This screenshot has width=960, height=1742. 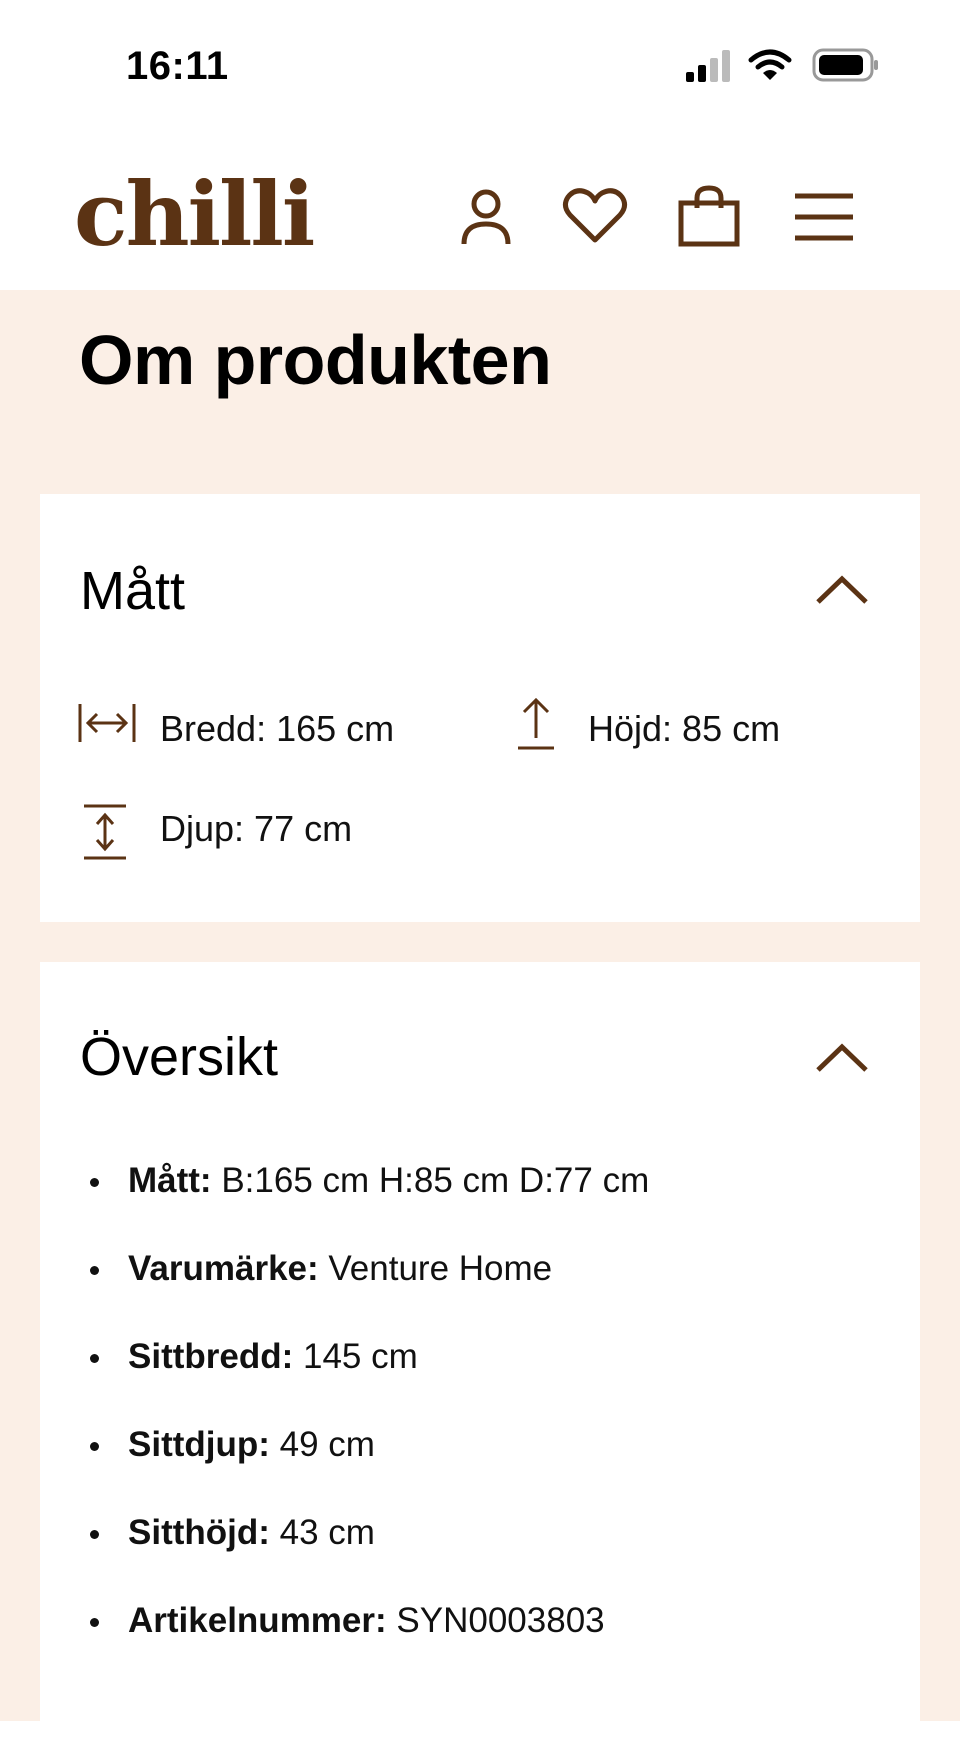 I want to click on overview-key: Sittbredd:, so click(x=211, y=1356).